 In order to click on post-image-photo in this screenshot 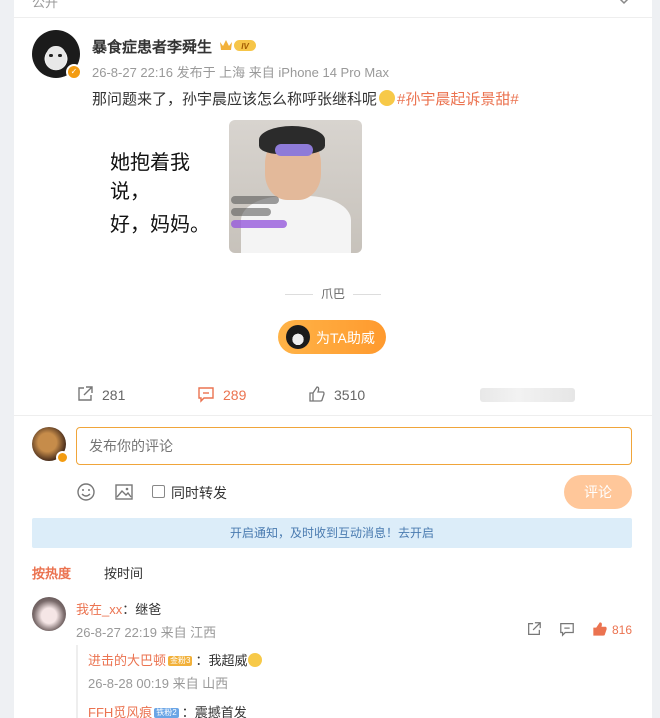, I will do `click(295, 186)`.